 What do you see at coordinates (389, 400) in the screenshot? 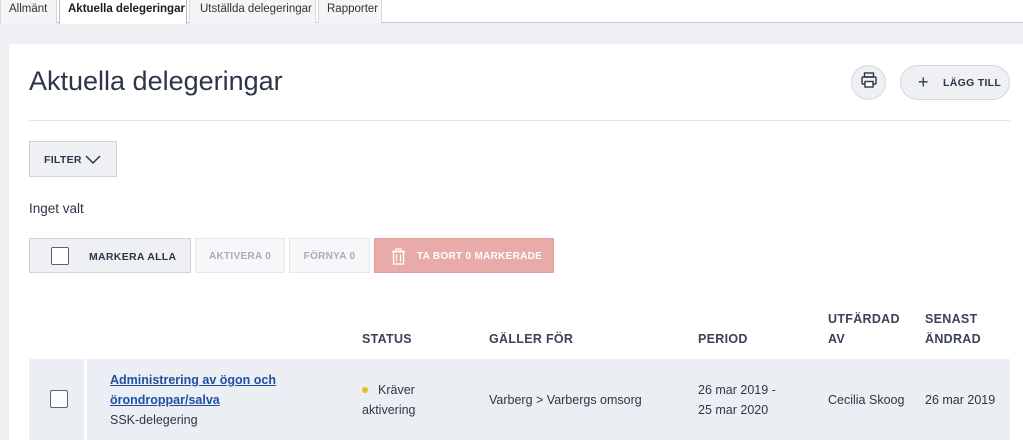
I see `status-cell: Kräver aktivering` at bounding box center [389, 400].